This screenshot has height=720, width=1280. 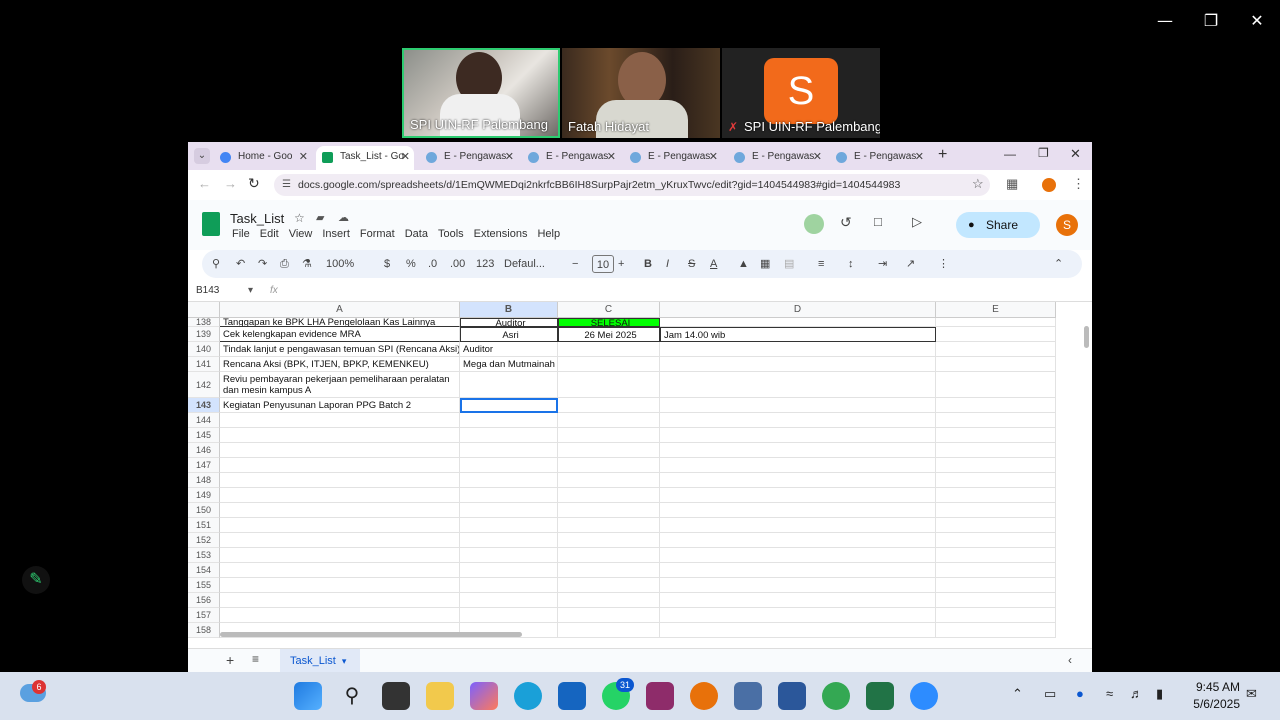 I want to click on cell-d155, so click(x=798, y=585).